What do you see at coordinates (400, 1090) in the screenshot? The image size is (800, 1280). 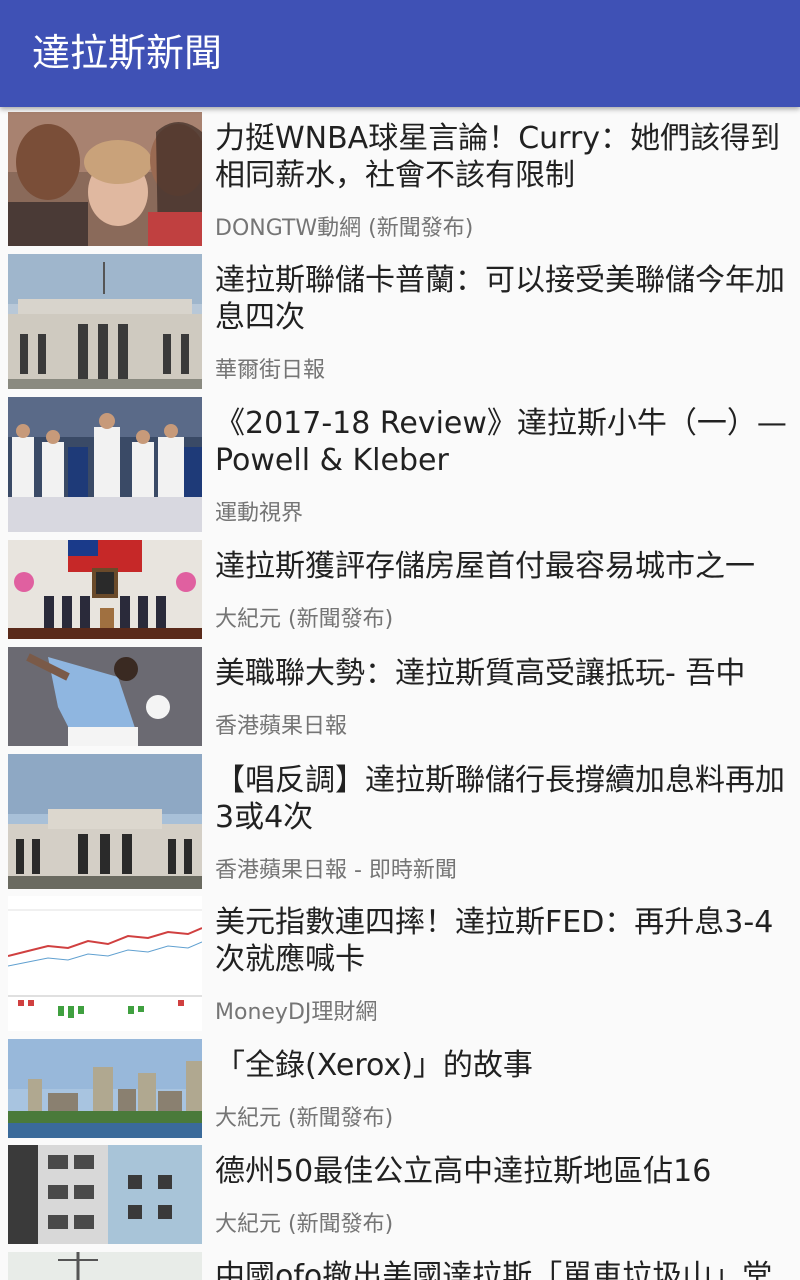 I see `news-item: 「全錄(Xerox)」的故事 大紀元 (新聞發布)` at bounding box center [400, 1090].